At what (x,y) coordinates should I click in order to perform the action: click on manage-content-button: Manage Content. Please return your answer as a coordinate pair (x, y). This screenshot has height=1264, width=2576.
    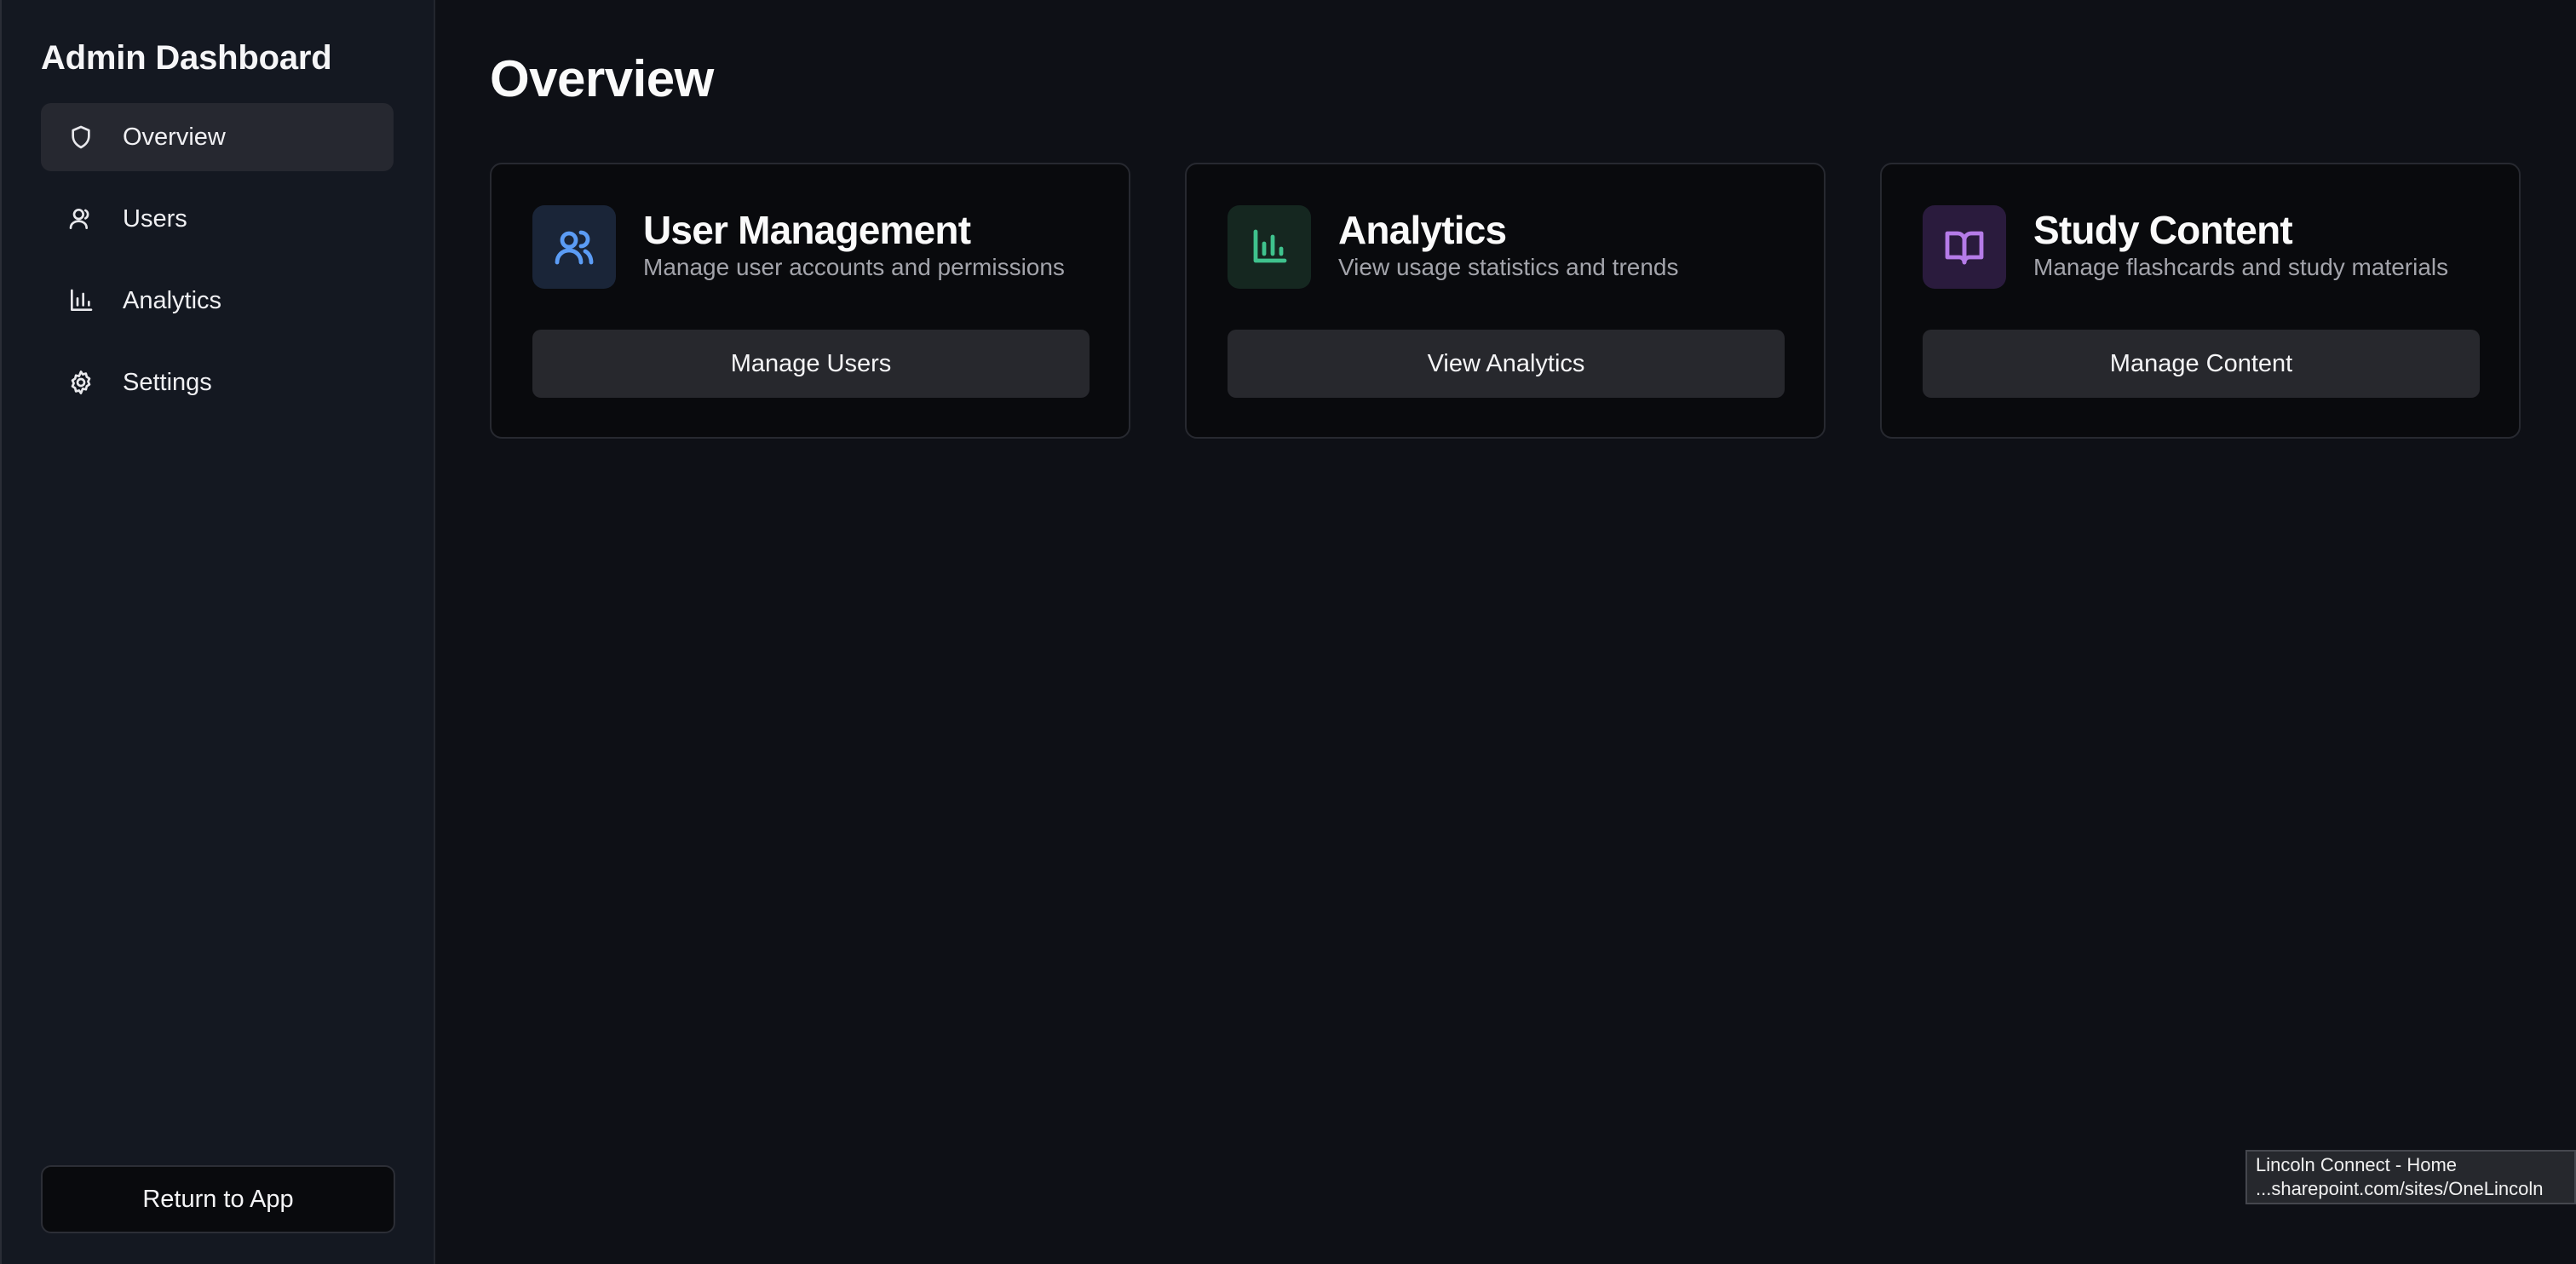
    Looking at the image, I should click on (2201, 364).